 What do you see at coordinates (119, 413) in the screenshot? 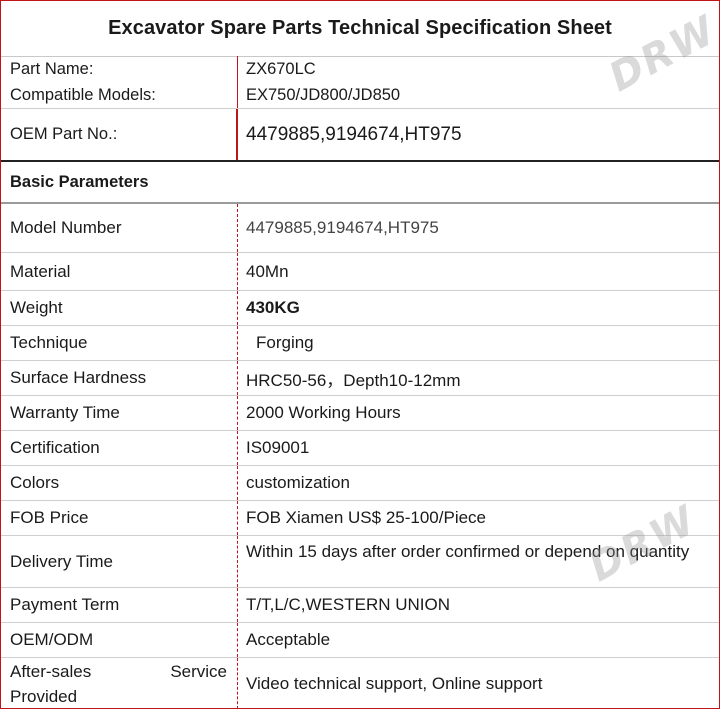
I see `param-label: Warranty Time` at bounding box center [119, 413].